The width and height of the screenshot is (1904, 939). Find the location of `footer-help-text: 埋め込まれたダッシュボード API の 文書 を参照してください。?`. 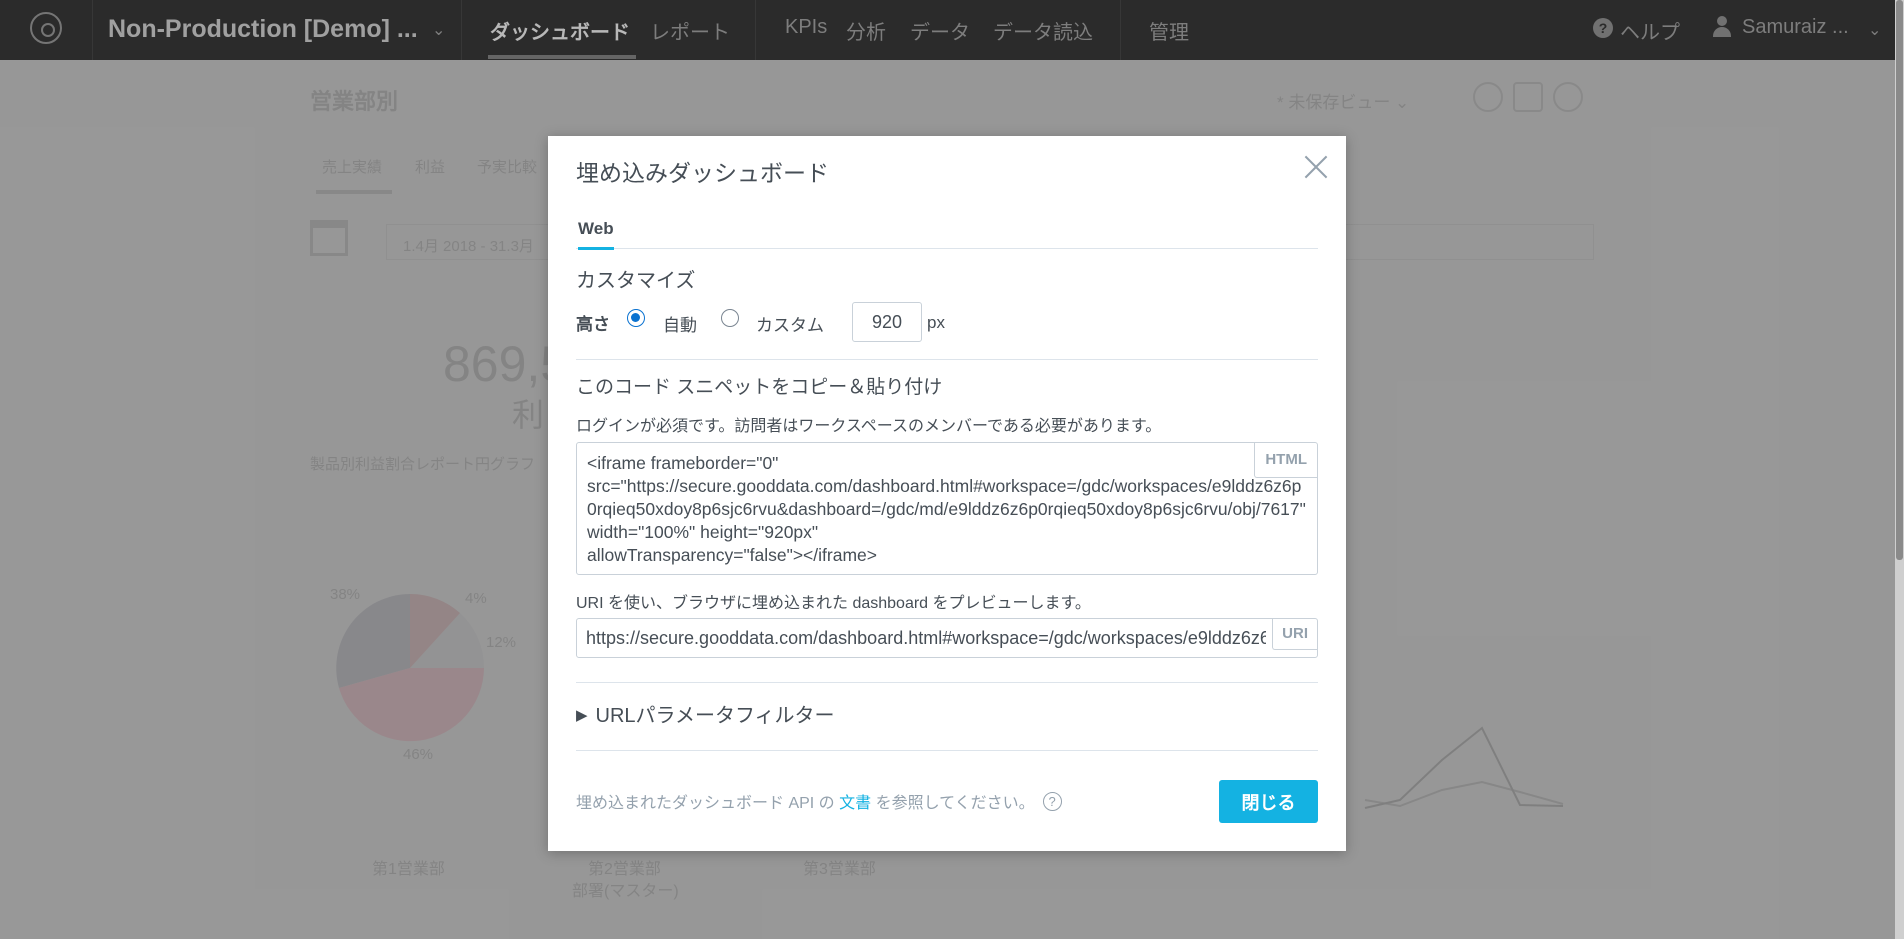

footer-help-text: 埋め込まれたダッシュボード API の 文書 を参照してください。? is located at coordinates (819, 801).